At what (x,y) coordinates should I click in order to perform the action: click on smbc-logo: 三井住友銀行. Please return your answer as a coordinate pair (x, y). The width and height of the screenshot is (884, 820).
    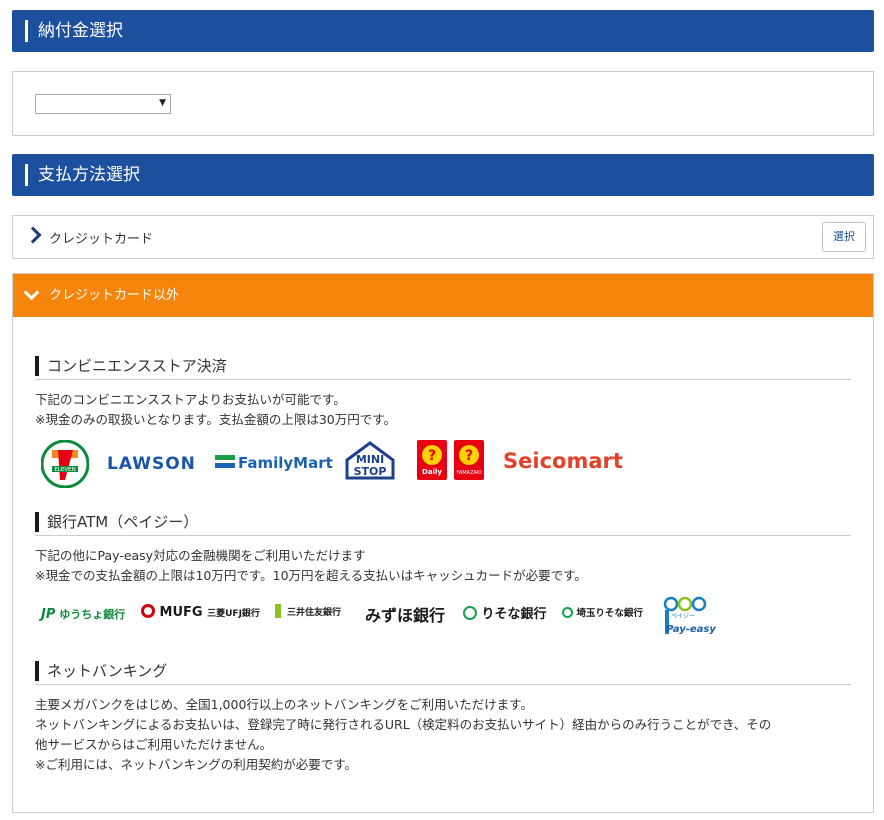
    Looking at the image, I should click on (308, 611).